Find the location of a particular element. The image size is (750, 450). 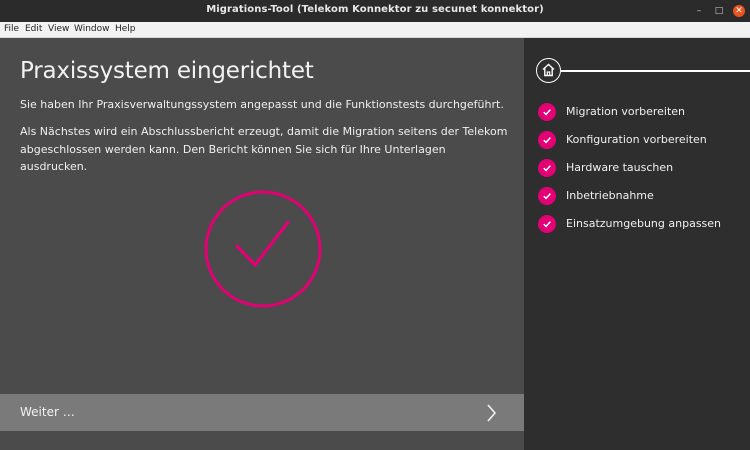

minimize-button: – is located at coordinates (699, 11).